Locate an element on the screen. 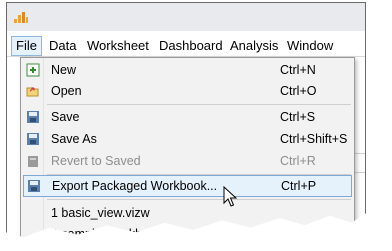  open-shortcut: Ctrl+O is located at coordinates (298, 91).